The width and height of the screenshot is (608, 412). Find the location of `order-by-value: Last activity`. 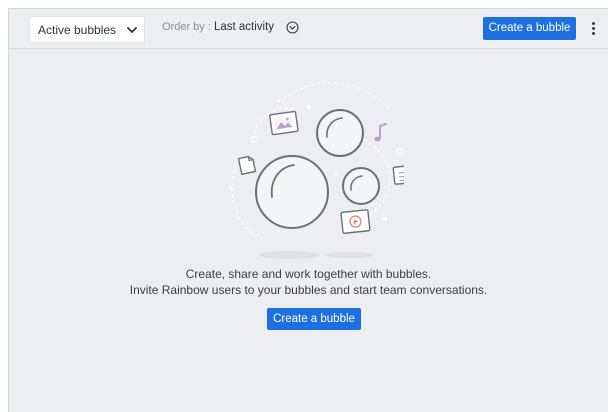

order-by-value: Last activity is located at coordinates (244, 27).